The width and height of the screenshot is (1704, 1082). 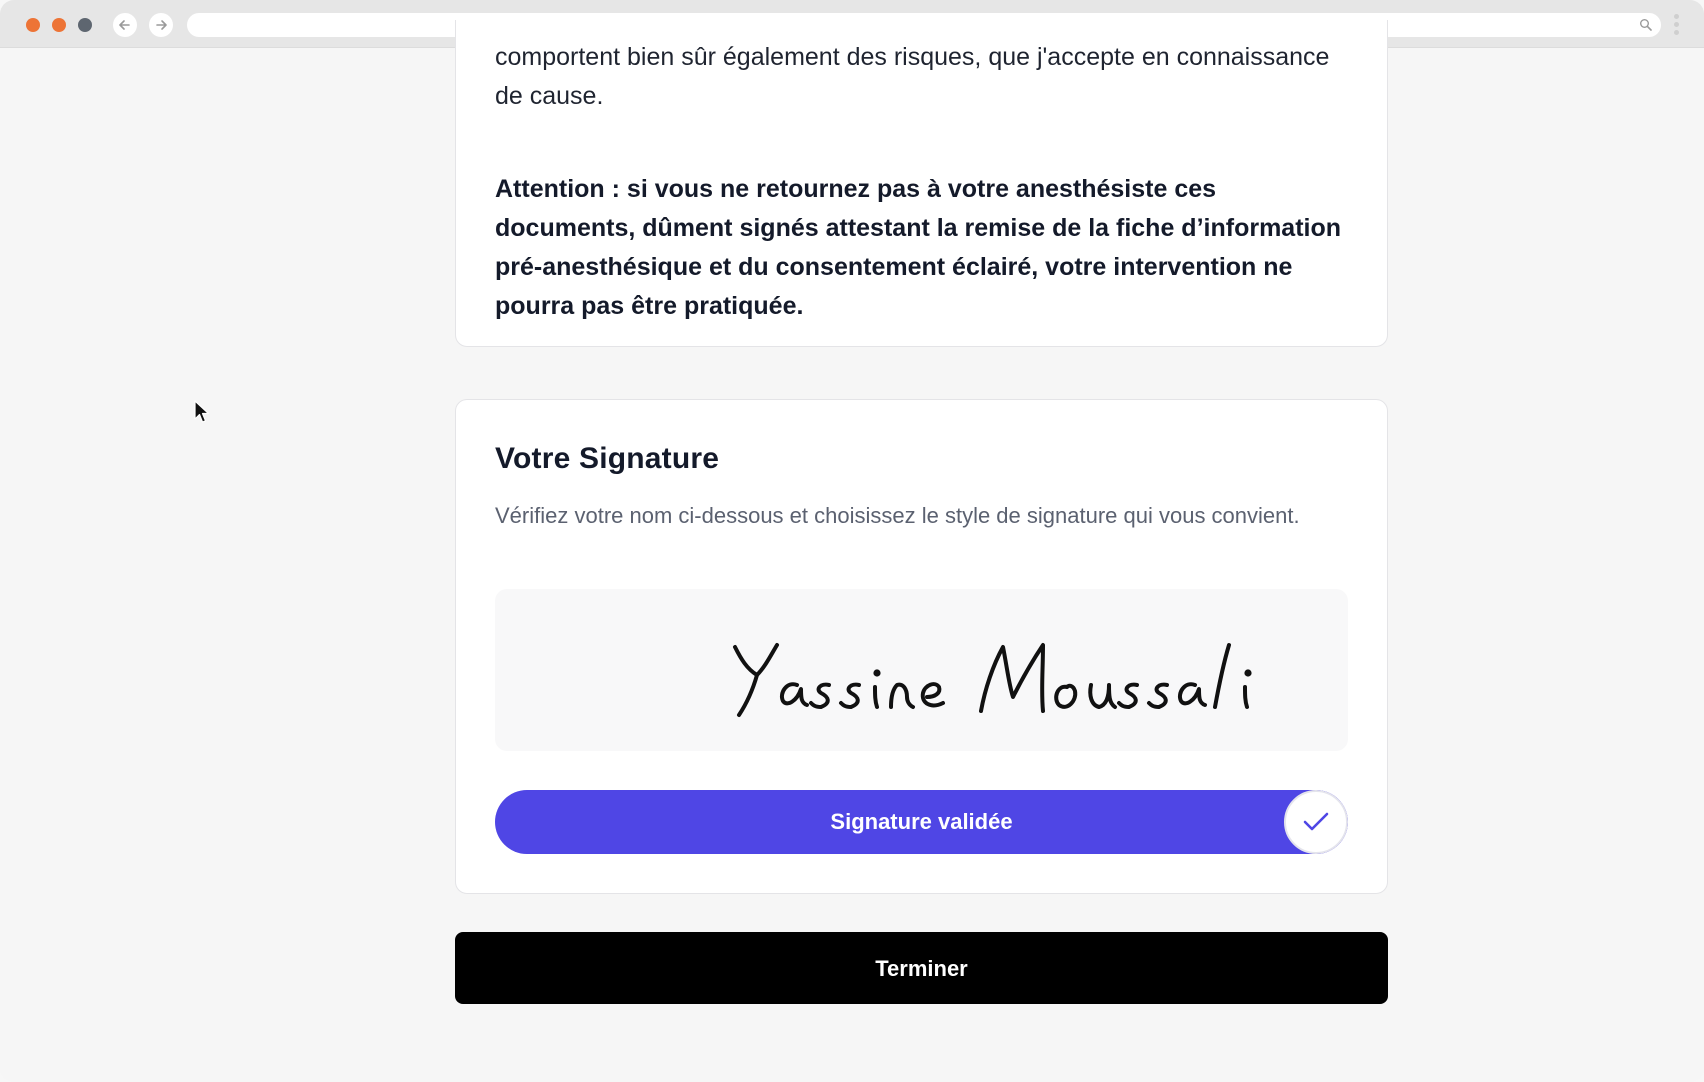 I want to click on signature-validate-slider: Signature validée, so click(x=921, y=822).